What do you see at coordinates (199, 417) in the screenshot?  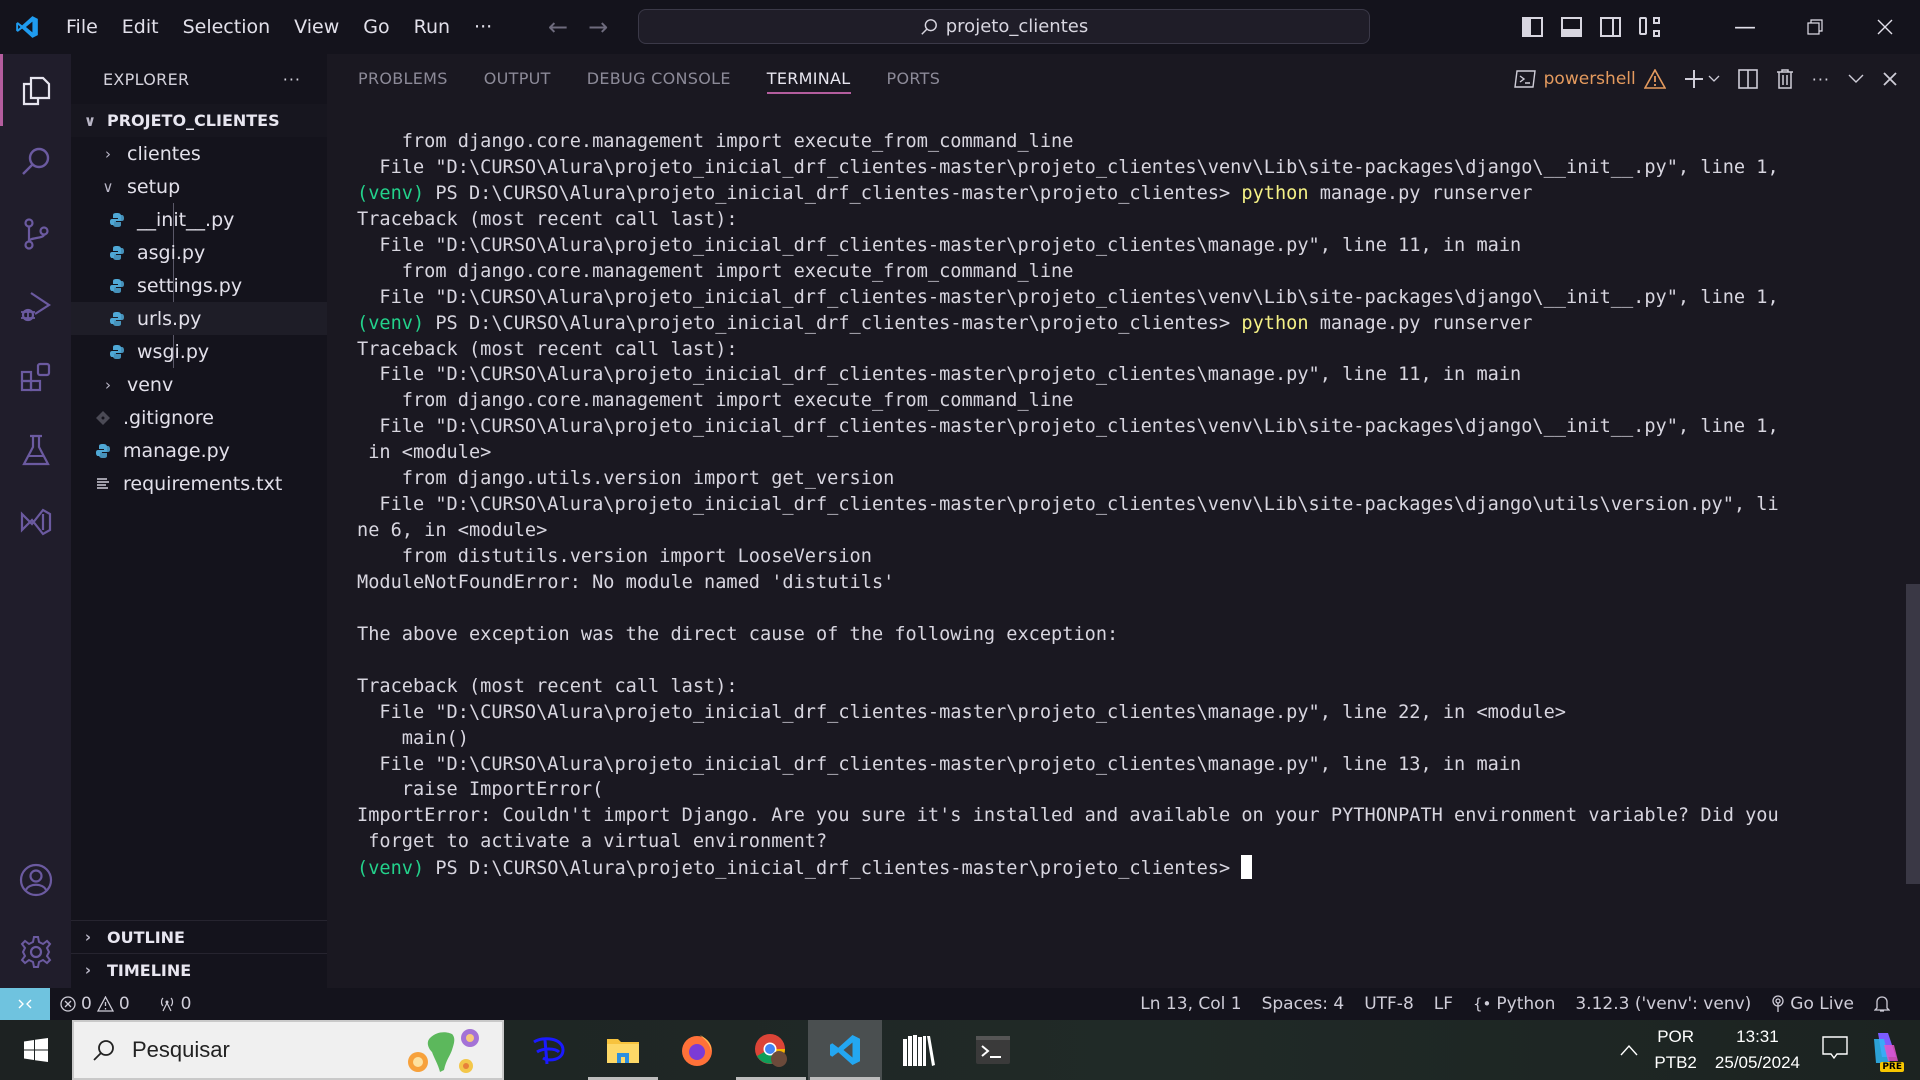 I see `tree-file: .gitignore` at bounding box center [199, 417].